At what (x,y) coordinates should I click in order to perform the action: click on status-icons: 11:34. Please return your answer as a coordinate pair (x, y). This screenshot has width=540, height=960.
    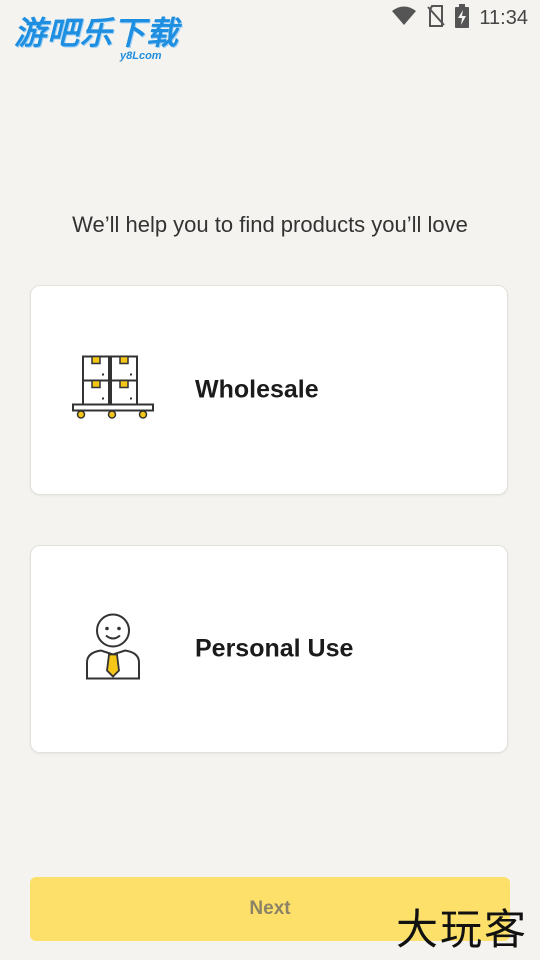
    Looking at the image, I should click on (459, 18).